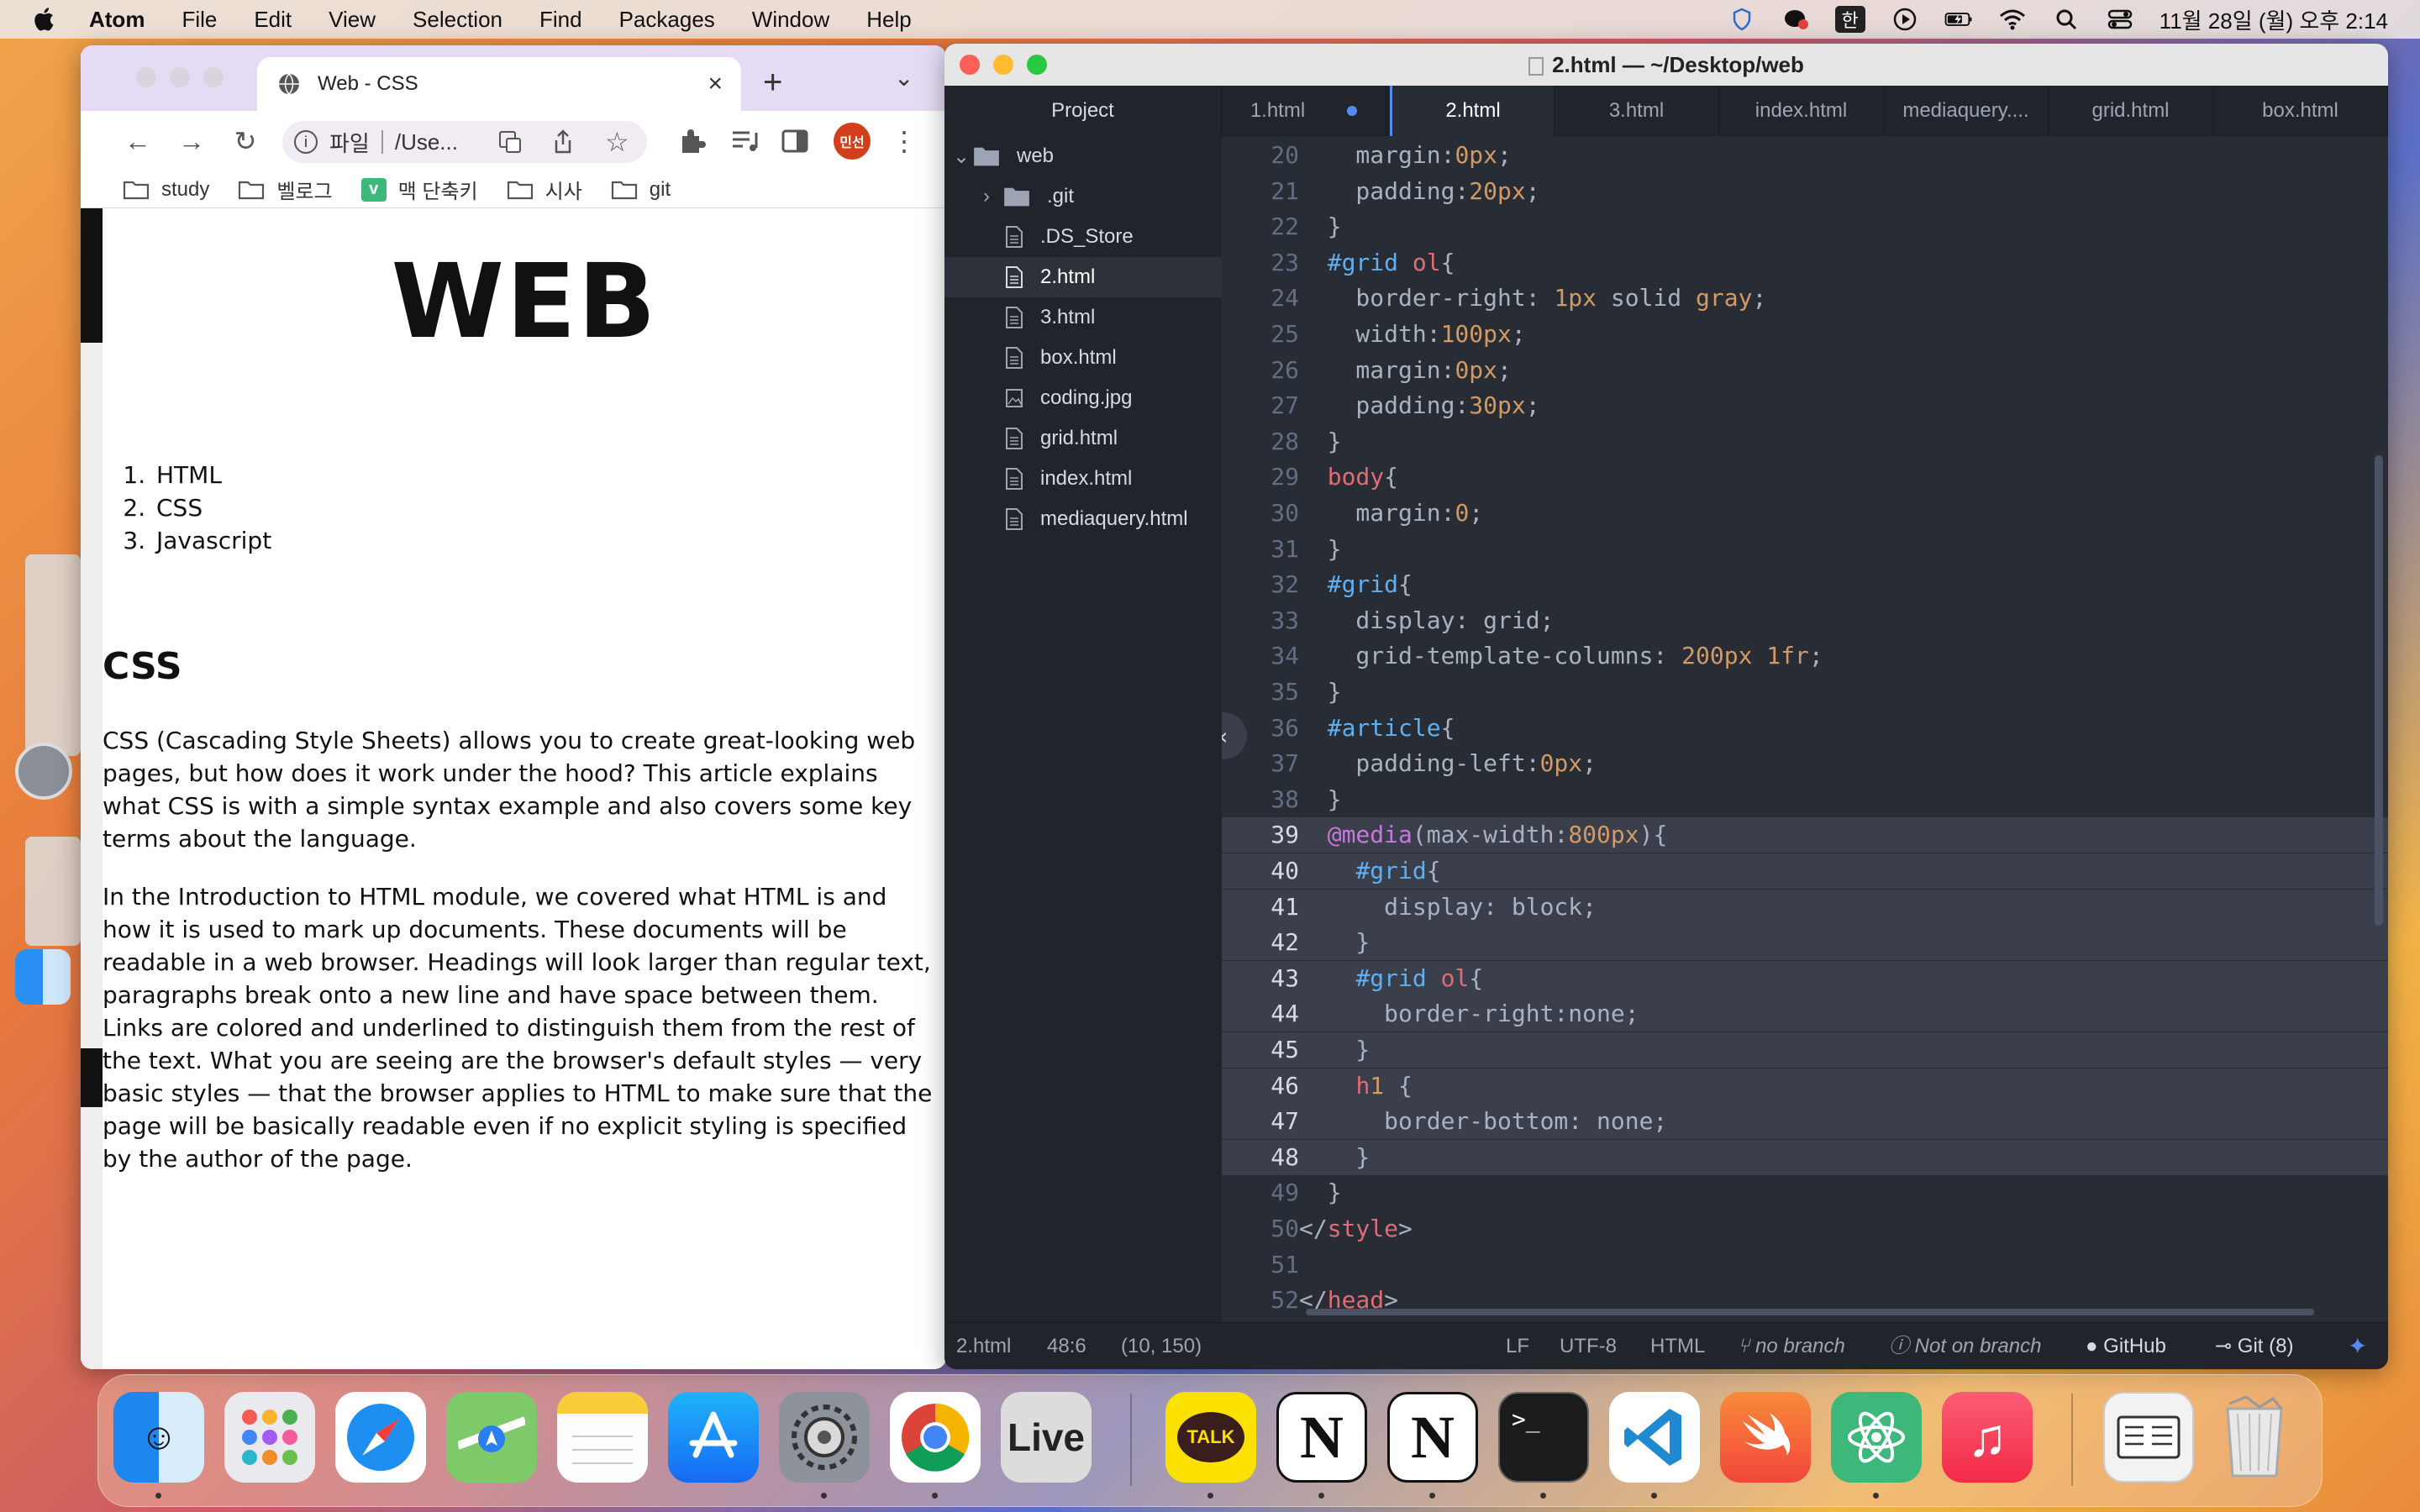 The width and height of the screenshot is (2420, 1512). Describe the element at coordinates (795, 141) in the screenshot. I see `side-panel-icon` at that location.